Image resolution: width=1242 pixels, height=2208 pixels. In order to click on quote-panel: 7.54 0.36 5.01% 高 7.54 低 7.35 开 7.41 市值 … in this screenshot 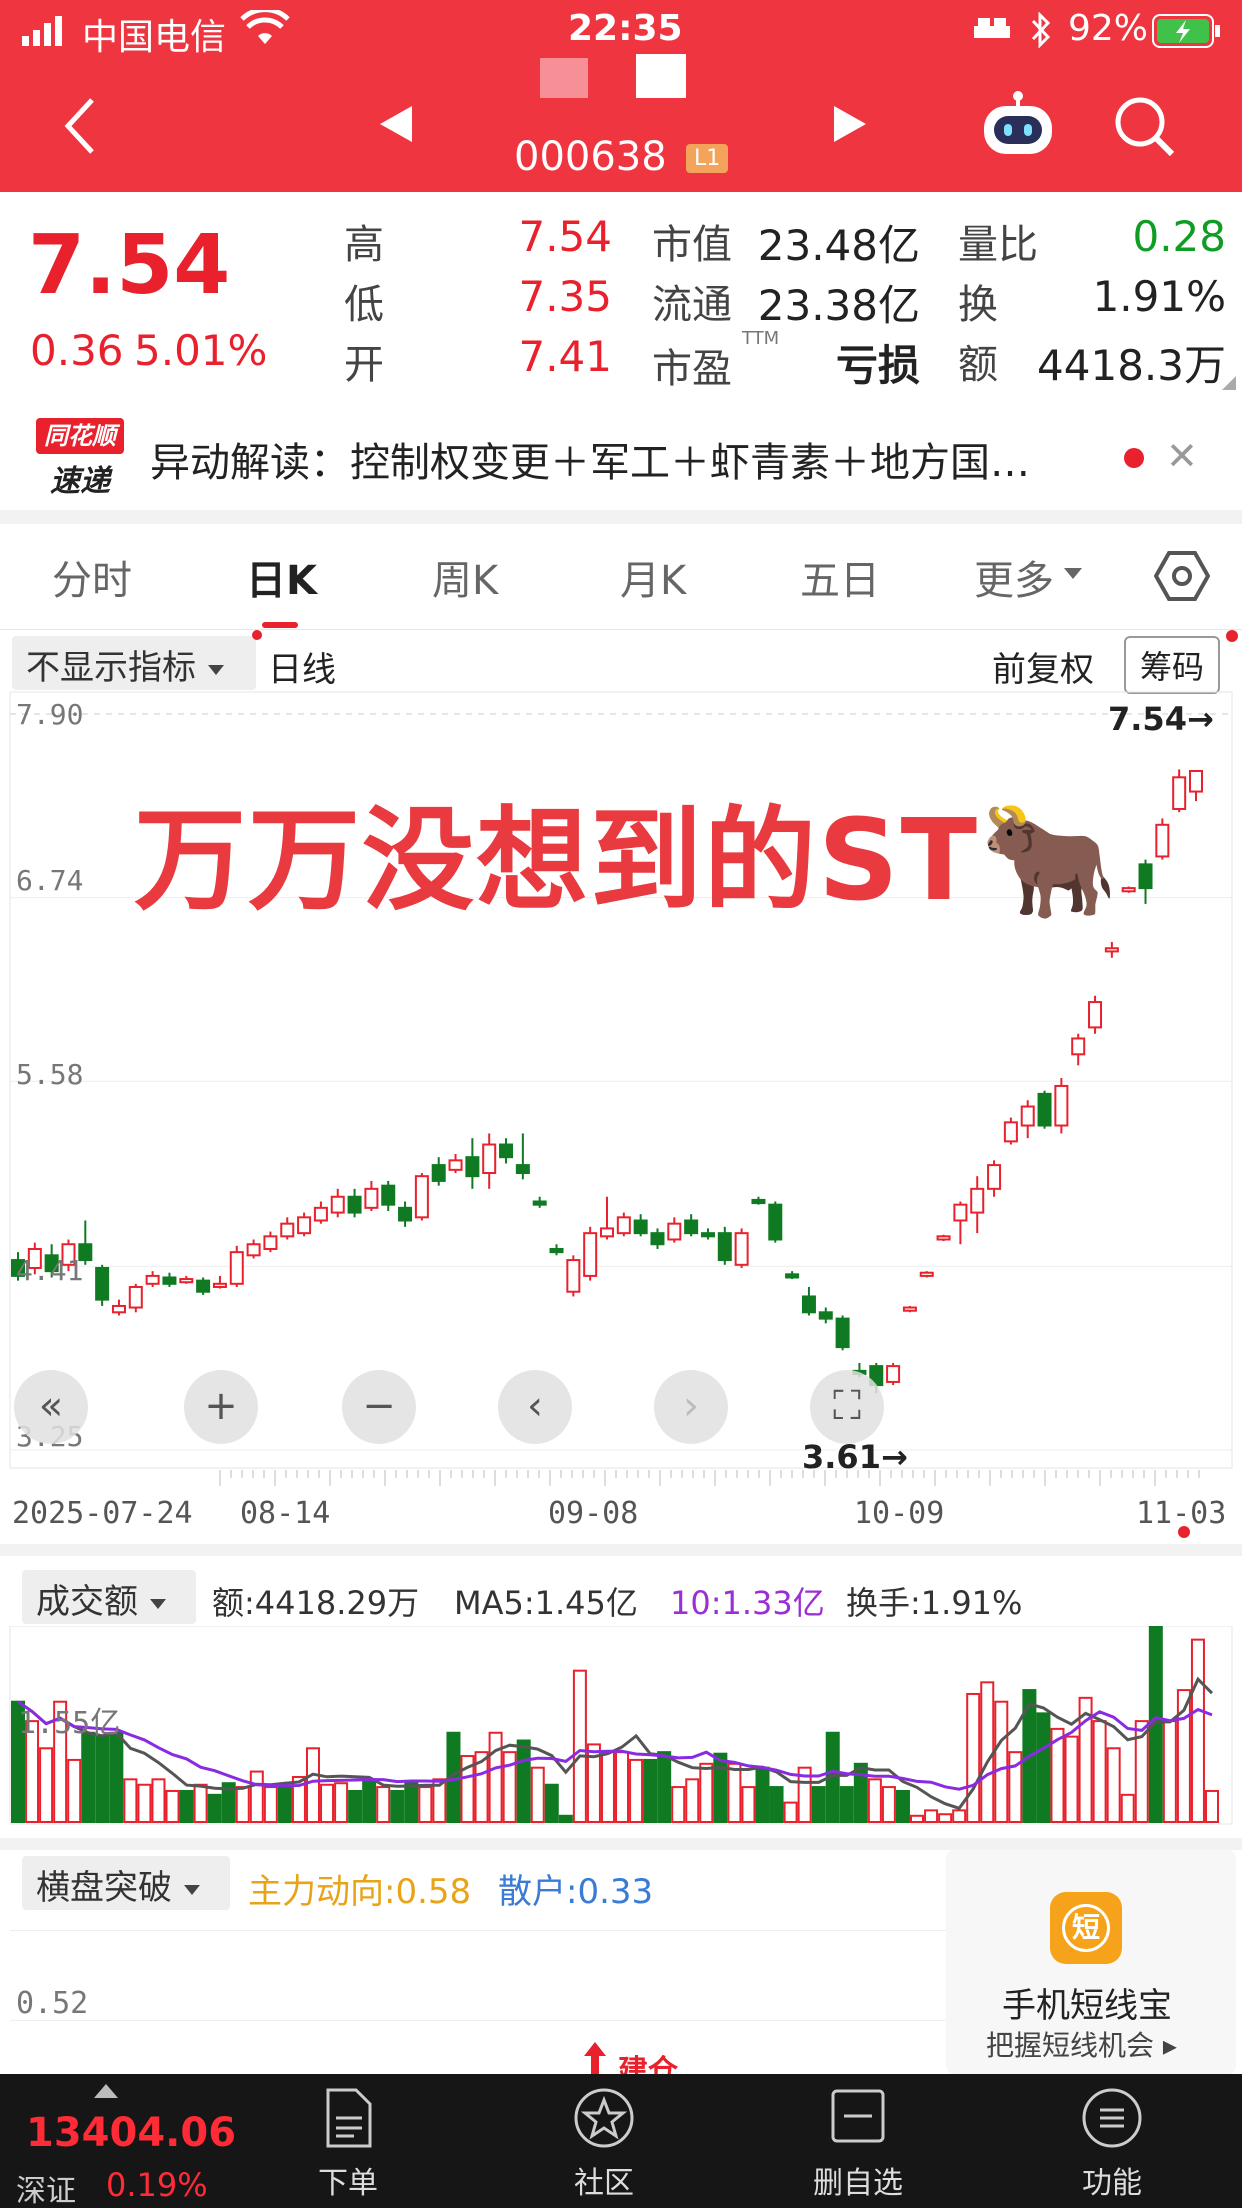, I will do `click(621, 296)`.